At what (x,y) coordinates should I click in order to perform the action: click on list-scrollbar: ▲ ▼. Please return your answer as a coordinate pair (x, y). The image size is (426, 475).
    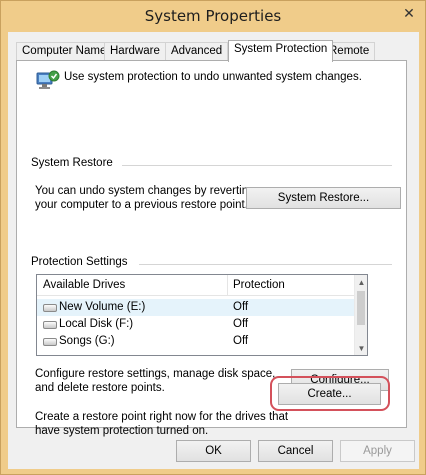
    Looking at the image, I should click on (360, 315).